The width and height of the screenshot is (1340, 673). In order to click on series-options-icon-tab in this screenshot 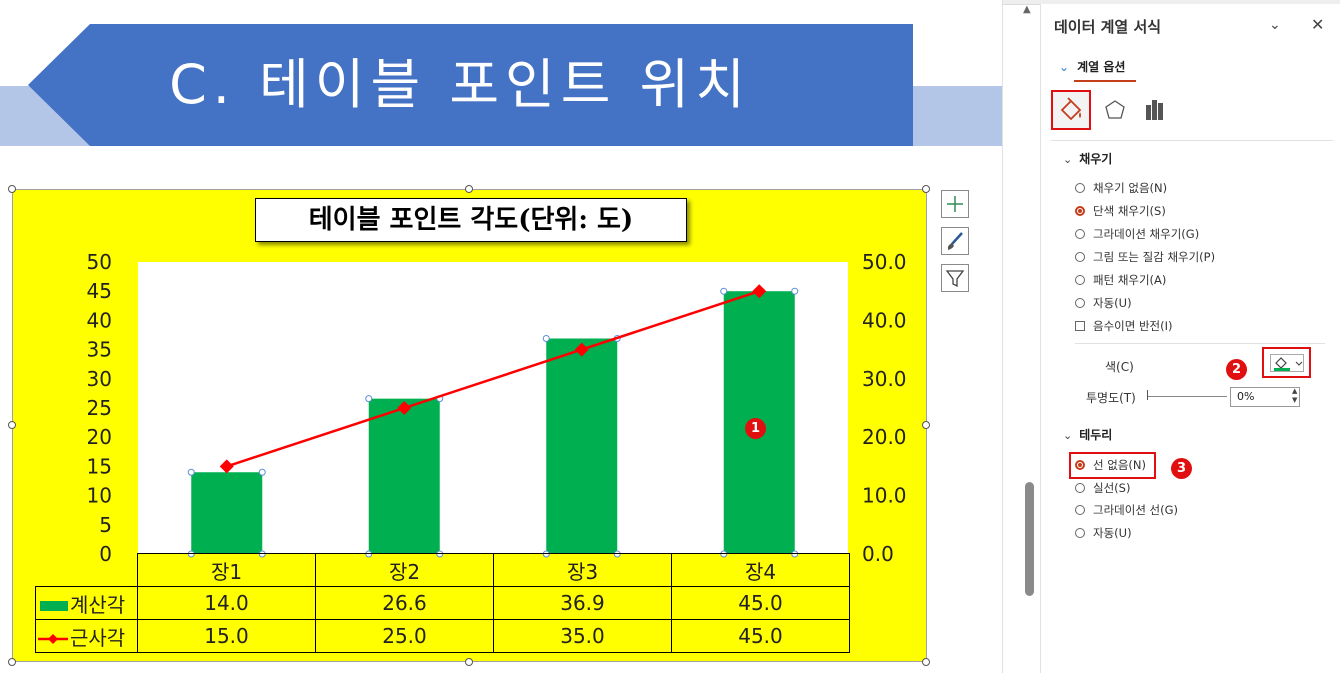, I will do `click(1163, 110)`.